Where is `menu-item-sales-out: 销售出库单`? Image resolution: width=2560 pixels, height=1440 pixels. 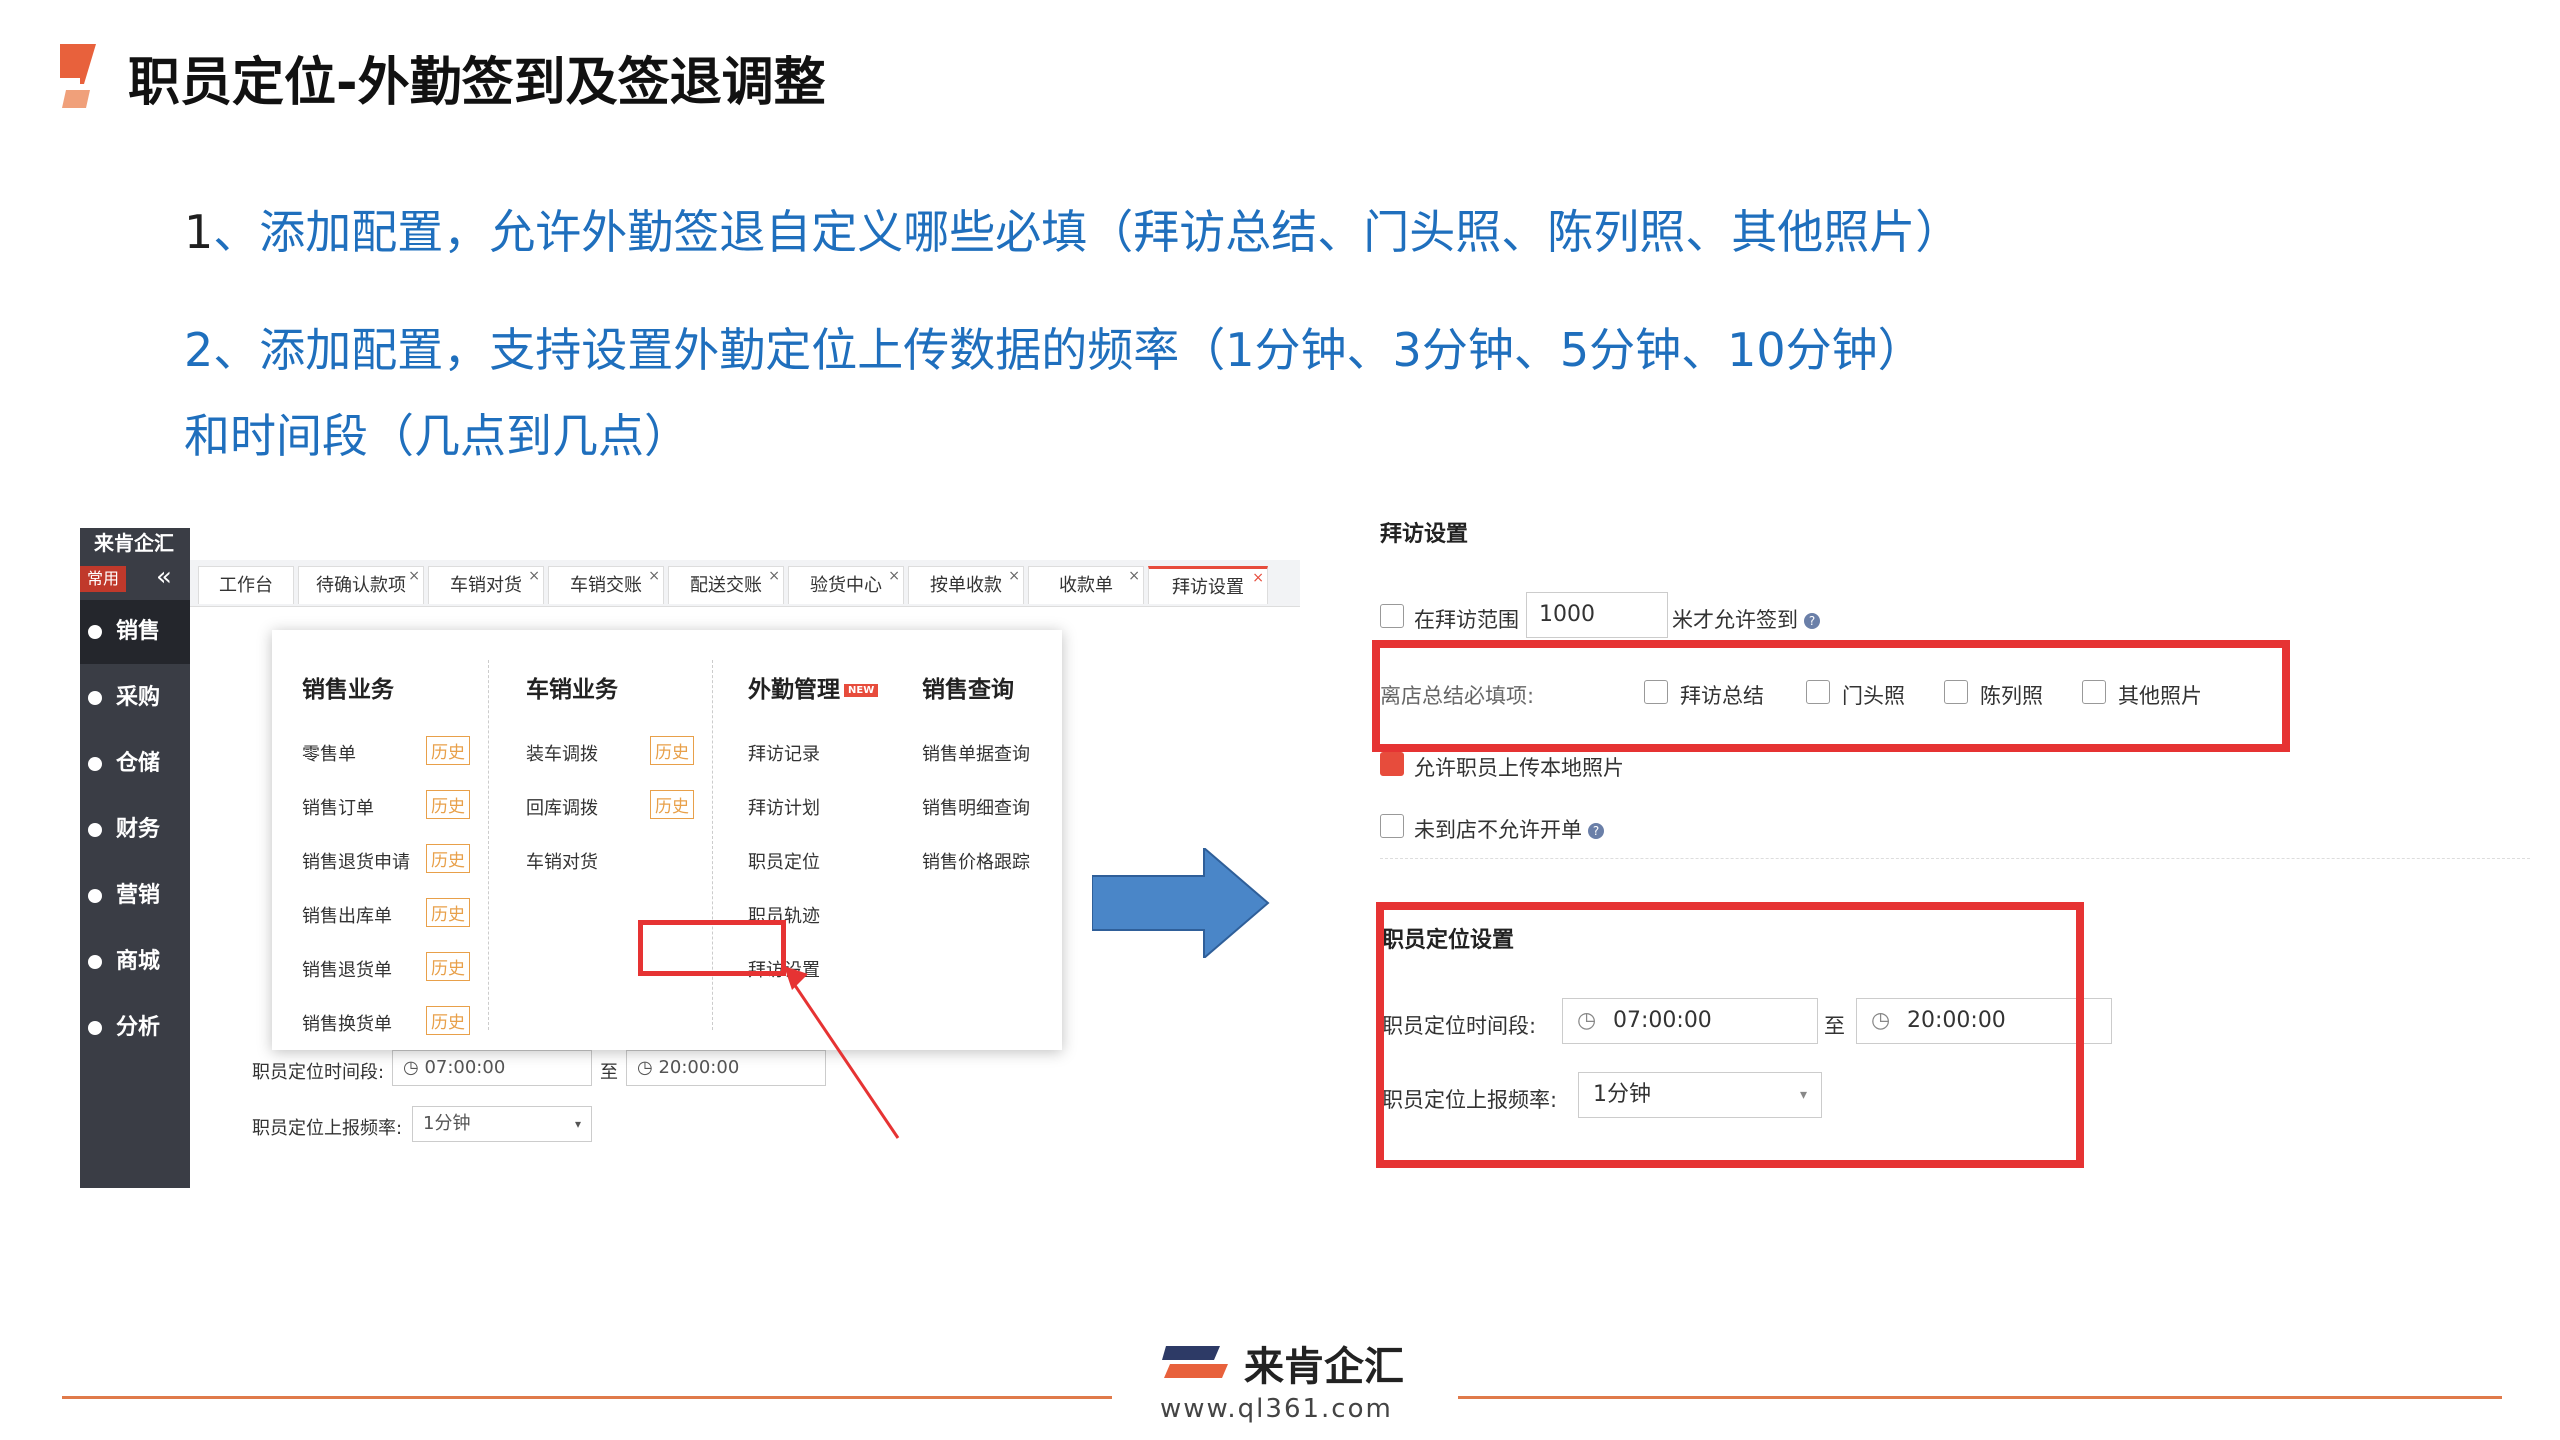 menu-item-sales-out: 销售出库单 is located at coordinates (347, 915).